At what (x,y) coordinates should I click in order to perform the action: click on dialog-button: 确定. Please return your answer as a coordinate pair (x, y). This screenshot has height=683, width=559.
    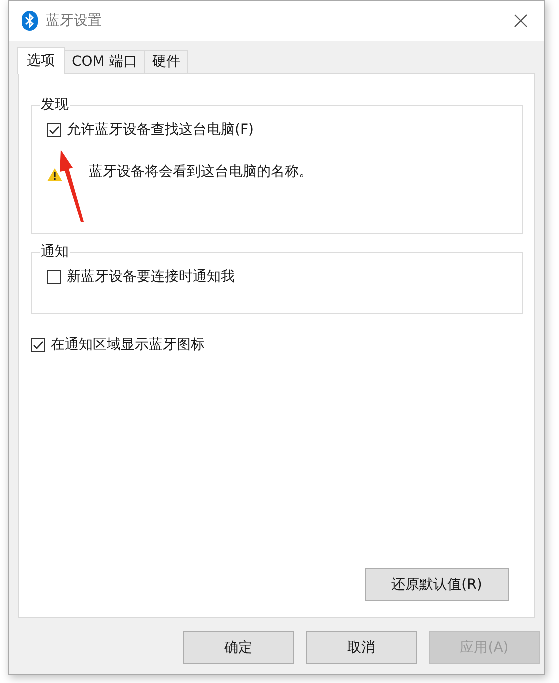
    Looking at the image, I should click on (238, 647).